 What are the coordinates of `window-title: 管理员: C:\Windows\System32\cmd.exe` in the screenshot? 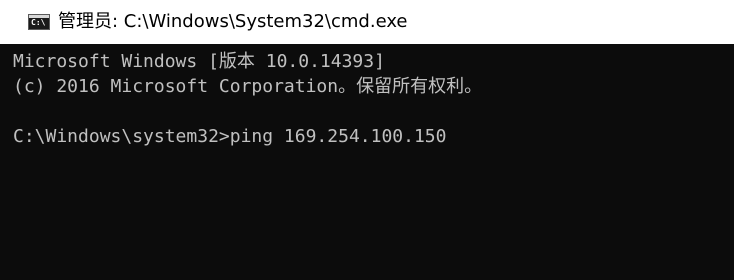 It's located at (233, 21).